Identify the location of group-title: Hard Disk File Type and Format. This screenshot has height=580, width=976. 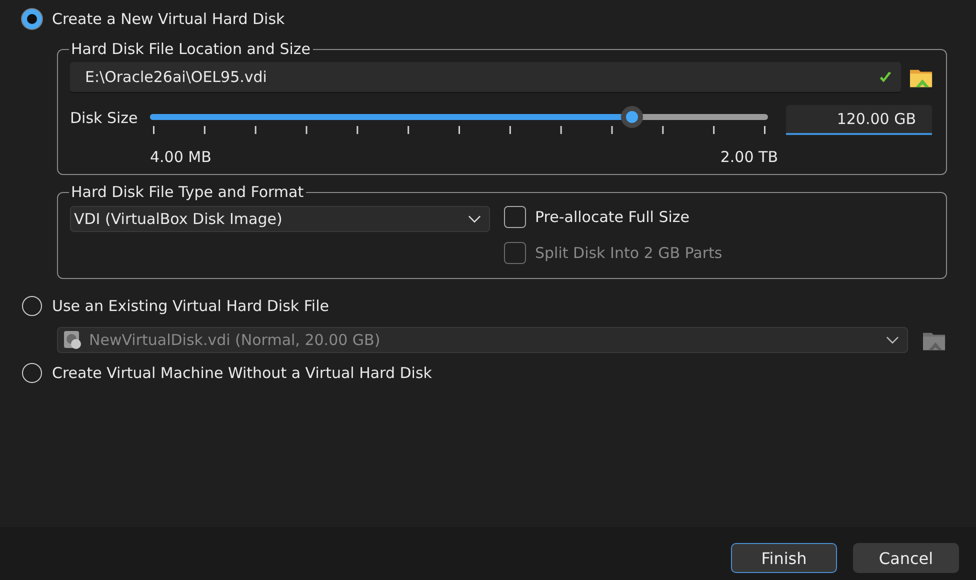
(187, 192).